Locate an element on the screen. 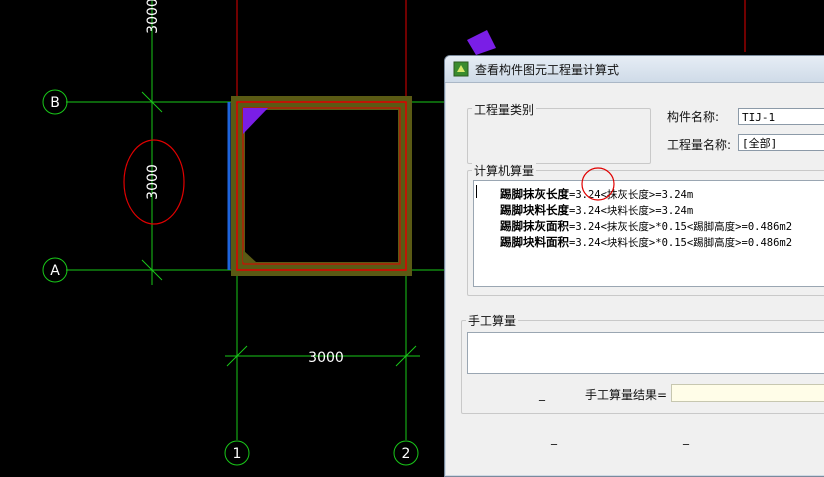  axis-label-1: 1 is located at coordinates (237, 454).